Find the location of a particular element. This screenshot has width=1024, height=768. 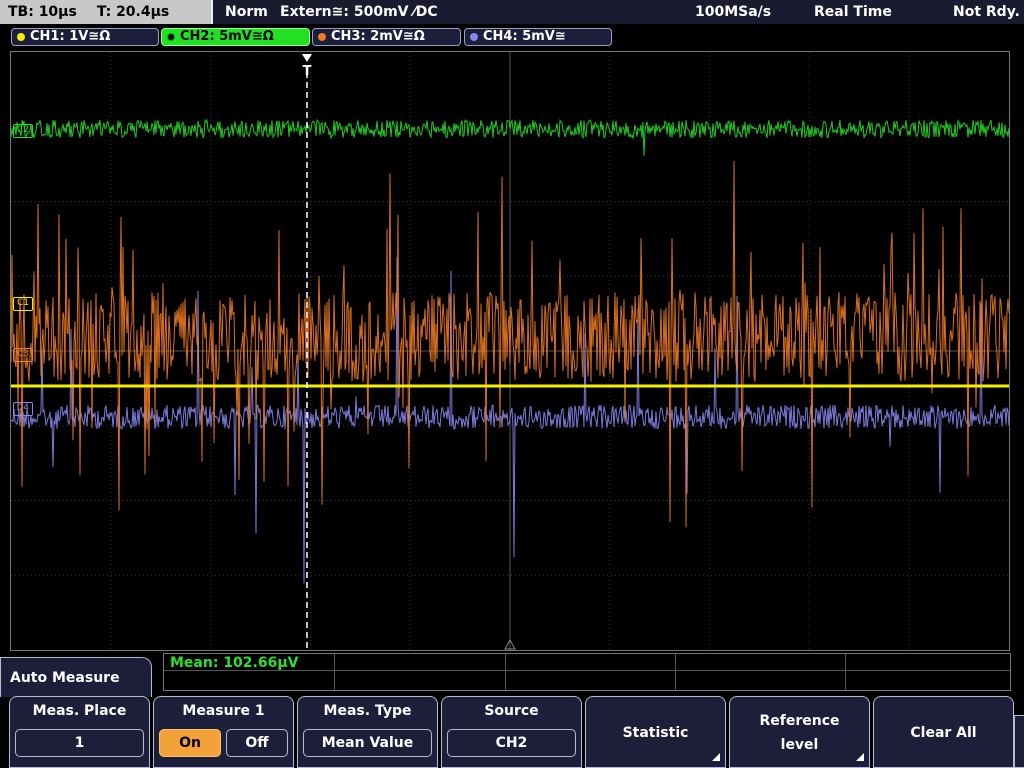

channel-tab-ch4: CH4: 5mV≅ is located at coordinates (538, 37).